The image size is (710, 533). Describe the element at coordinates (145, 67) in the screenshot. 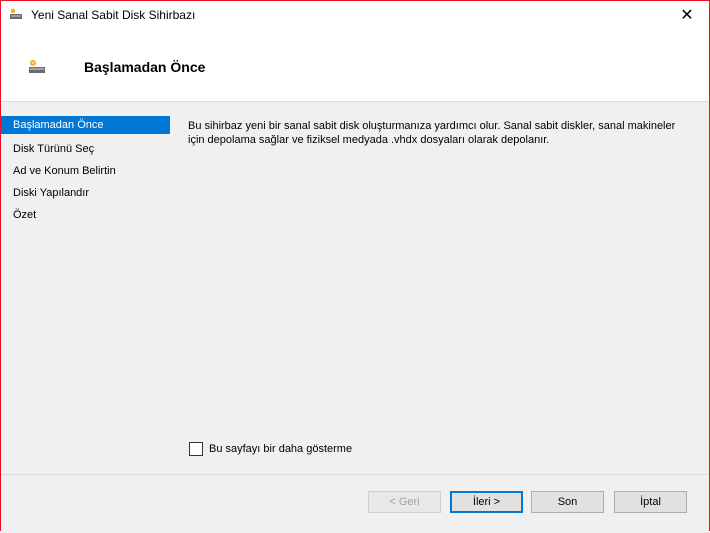

I see `page-title: Başlamadan Önce` at that location.